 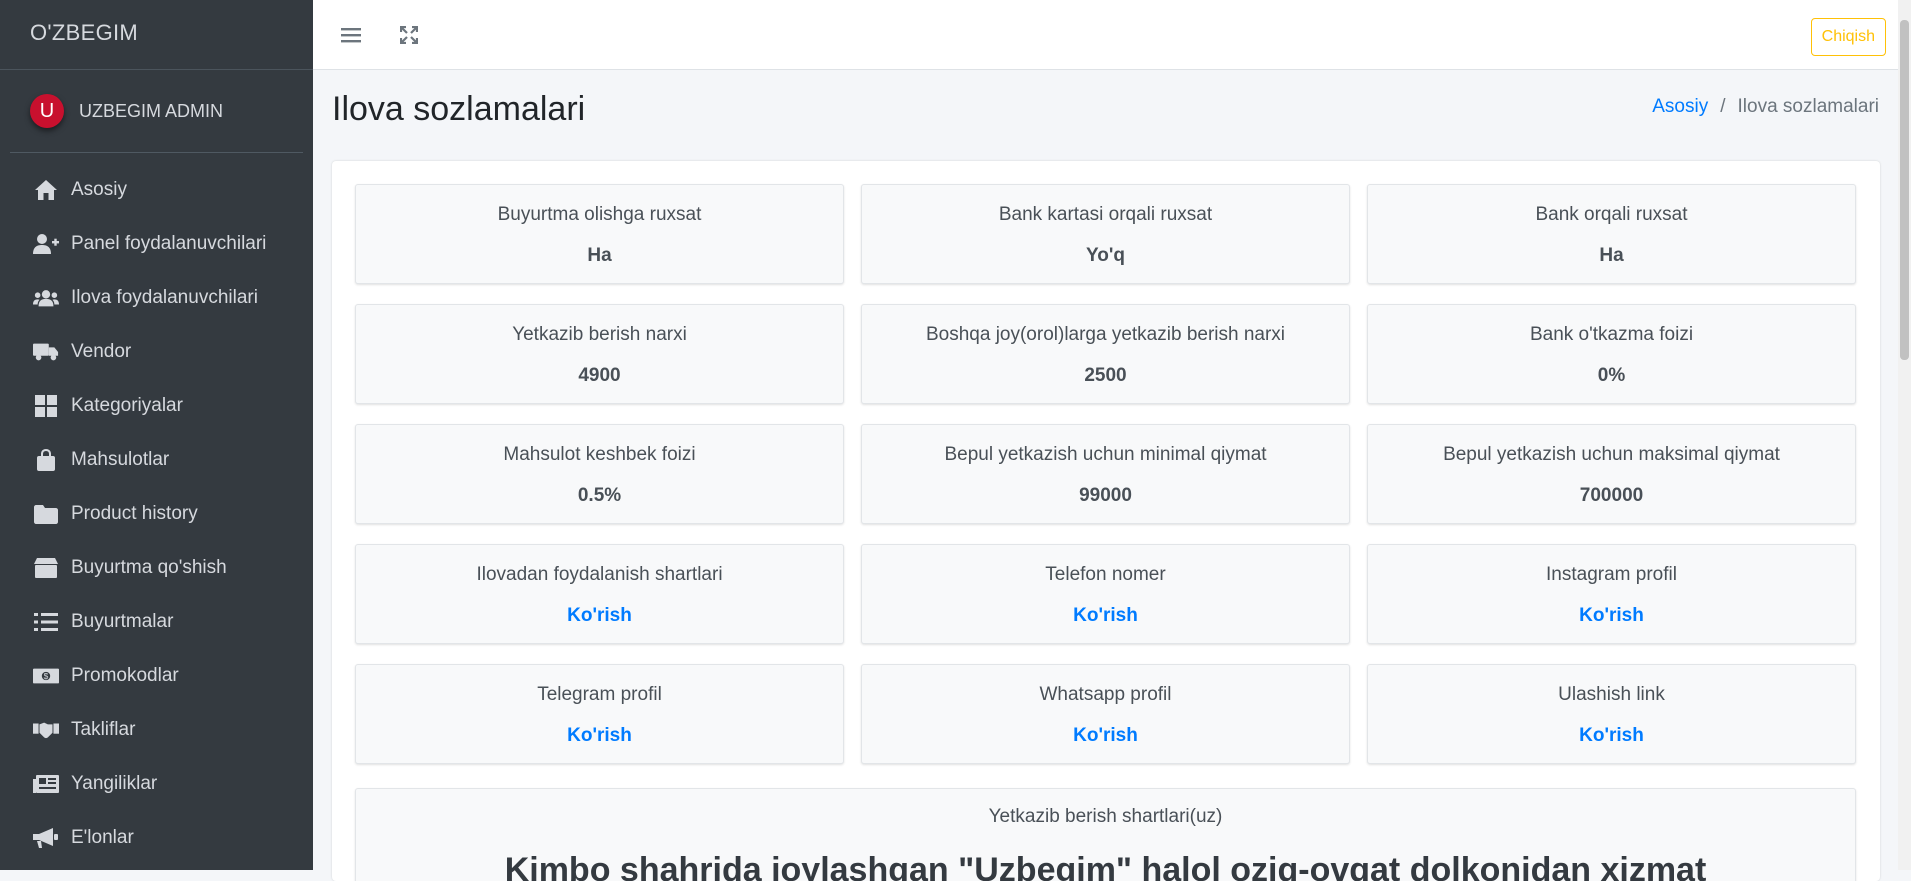 What do you see at coordinates (102, 837) in the screenshot?
I see `sidebar-item-label: E'lonlar` at bounding box center [102, 837].